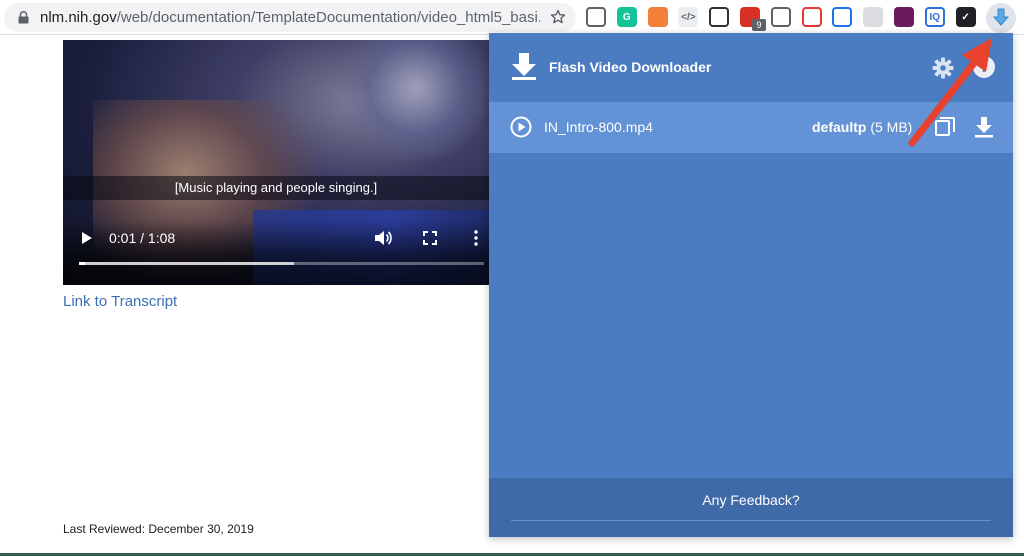 The image size is (1024, 556). Describe the element at coordinates (430, 238) in the screenshot. I see `fullscreen-icon` at that location.